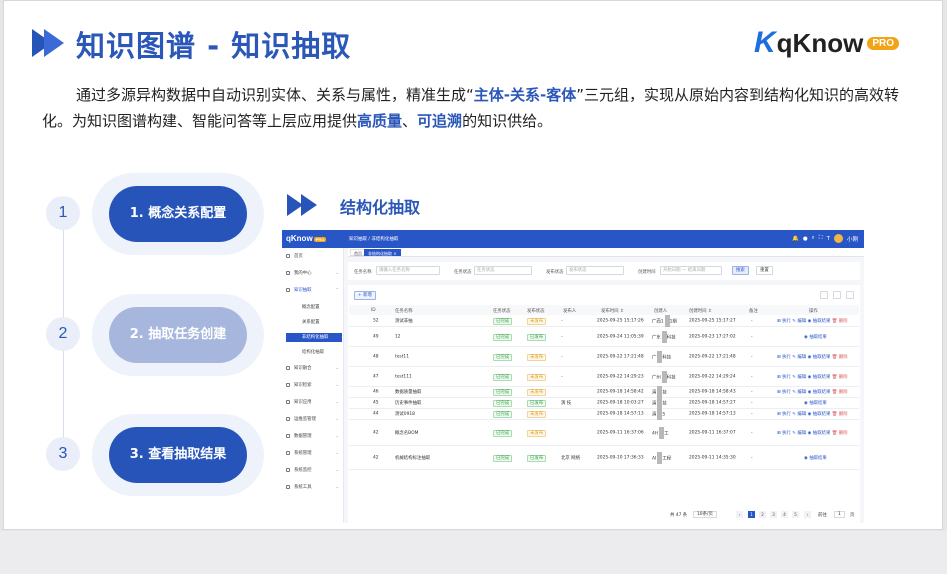 This screenshot has height=574, width=947. Describe the element at coordinates (824, 295) in the screenshot. I see `search-toggle-icon` at that location.